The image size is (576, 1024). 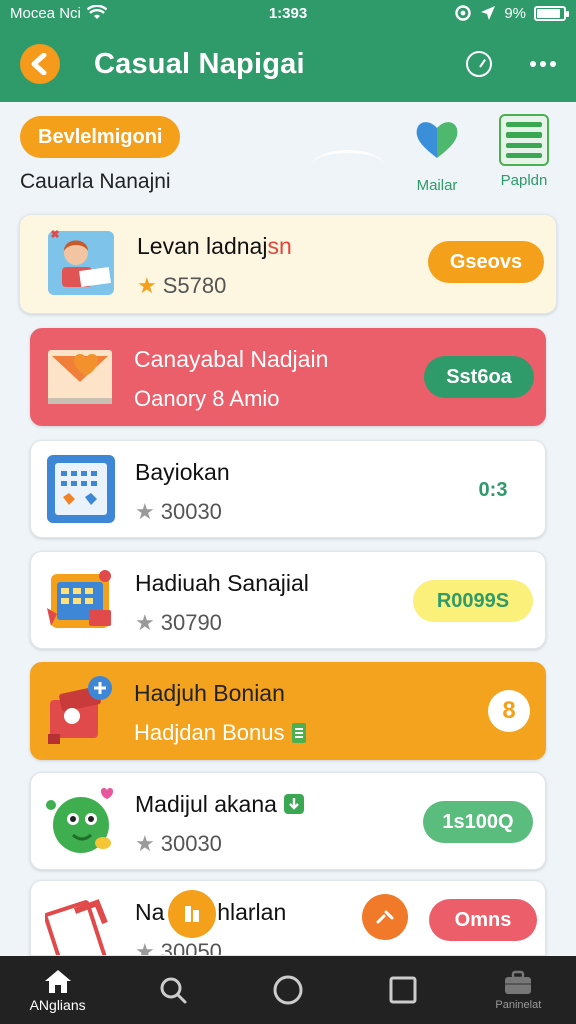 What do you see at coordinates (518, 1004) in the screenshot?
I see `nav-label: Paninelat` at bounding box center [518, 1004].